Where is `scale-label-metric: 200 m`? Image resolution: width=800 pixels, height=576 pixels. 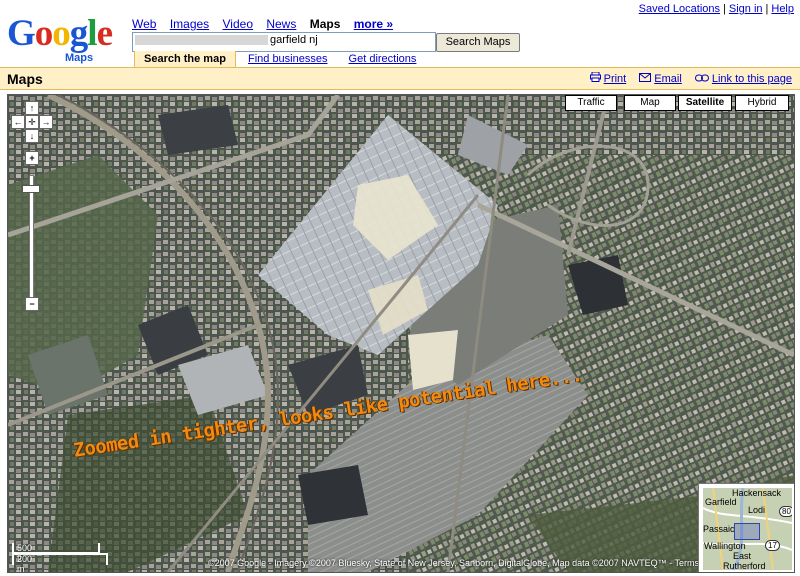
scale-label-metric: 200 m is located at coordinates (25, 563).